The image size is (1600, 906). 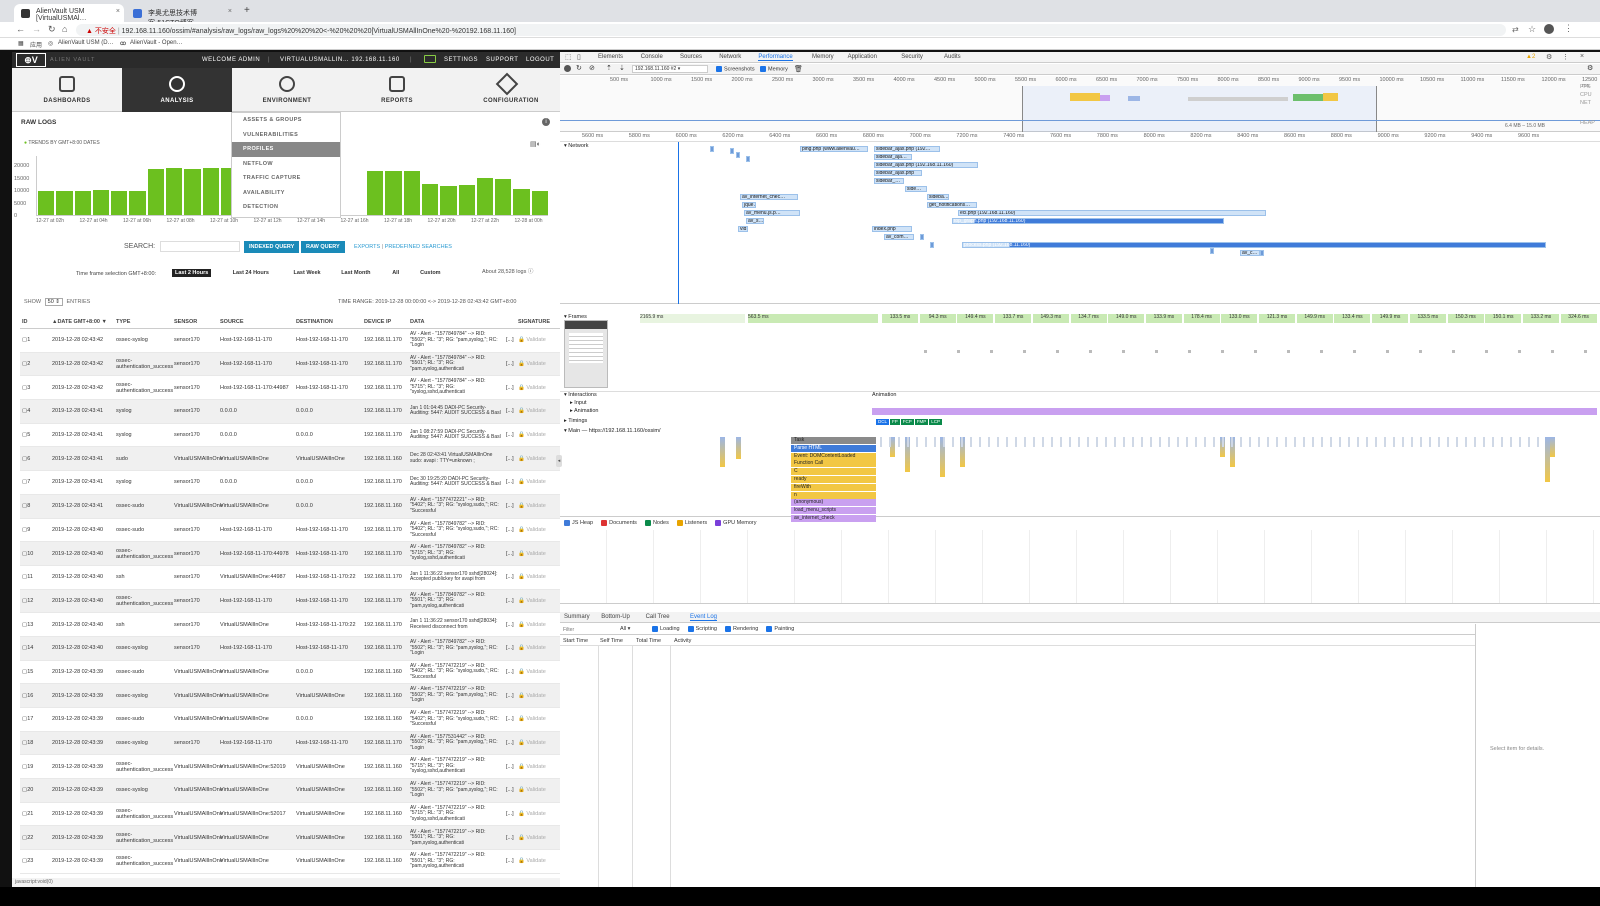 What do you see at coordinates (648, 641) in the screenshot?
I see `log-column-header: Total Time` at bounding box center [648, 641].